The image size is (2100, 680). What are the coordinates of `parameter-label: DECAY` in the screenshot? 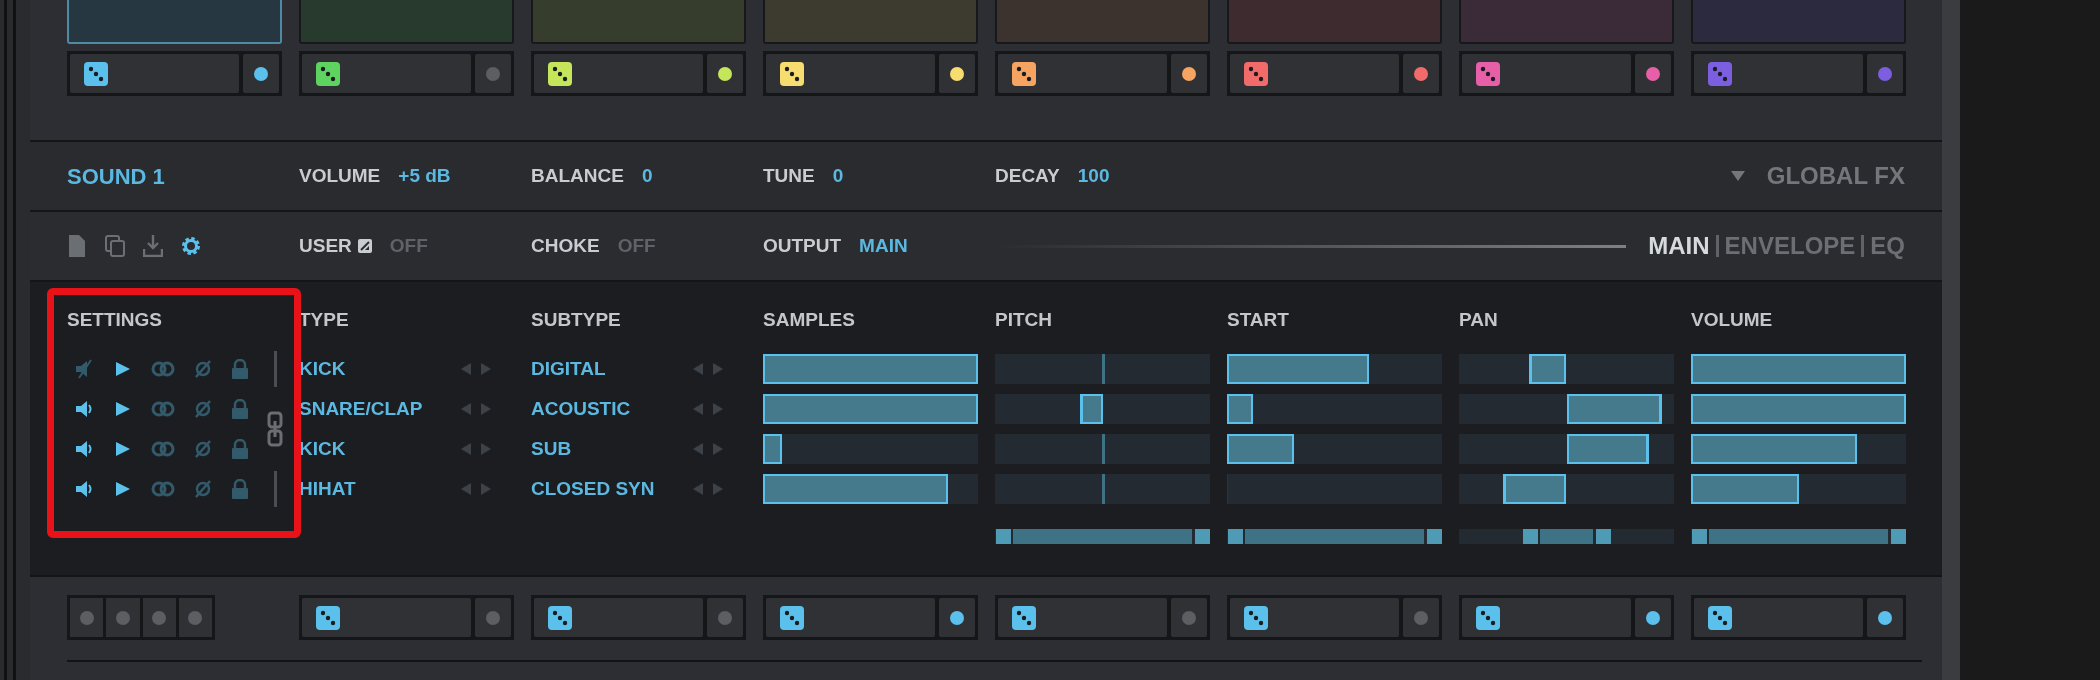 It's located at (1027, 175).